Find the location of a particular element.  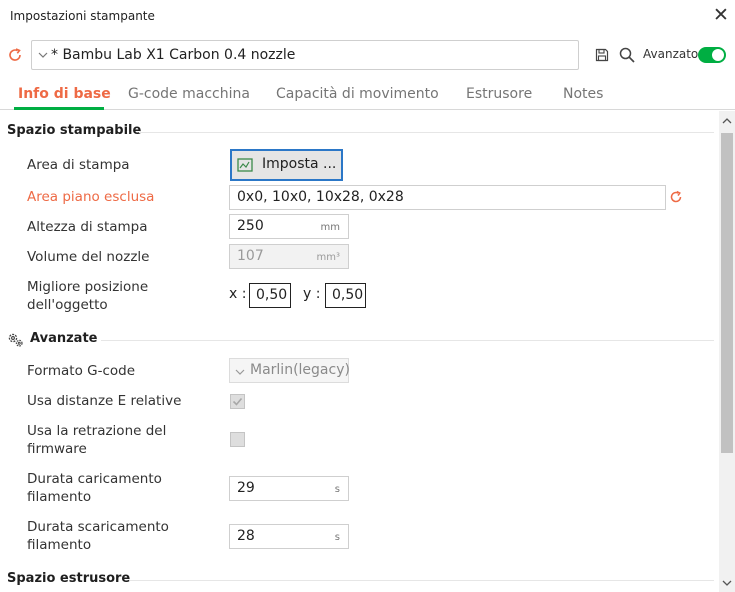

section-title-printable: Spazio stampabile is located at coordinates (74, 130).